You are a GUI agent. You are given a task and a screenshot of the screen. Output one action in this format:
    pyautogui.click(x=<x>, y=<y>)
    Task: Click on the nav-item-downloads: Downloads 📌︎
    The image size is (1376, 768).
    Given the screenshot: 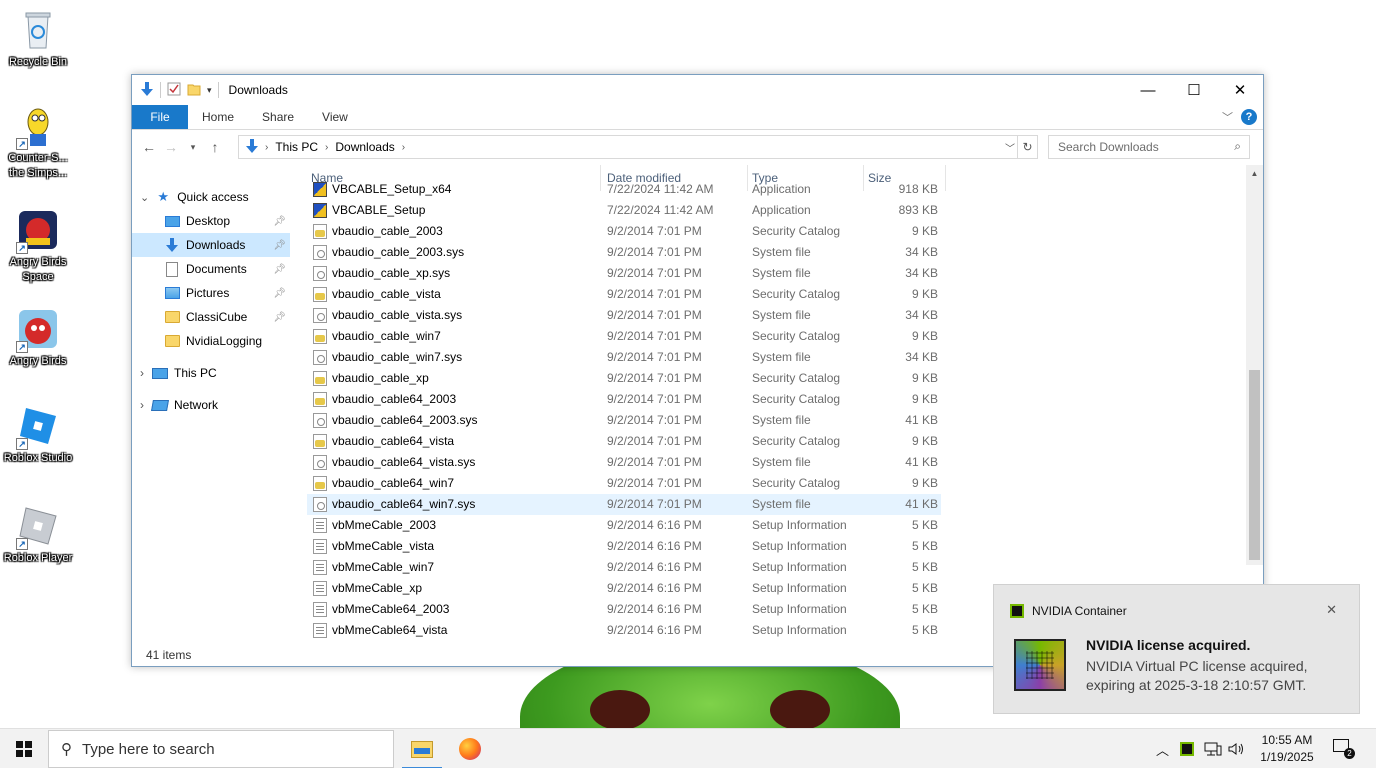 What is the action you would take?
    pyautogui.click(x=211, y=245)
    